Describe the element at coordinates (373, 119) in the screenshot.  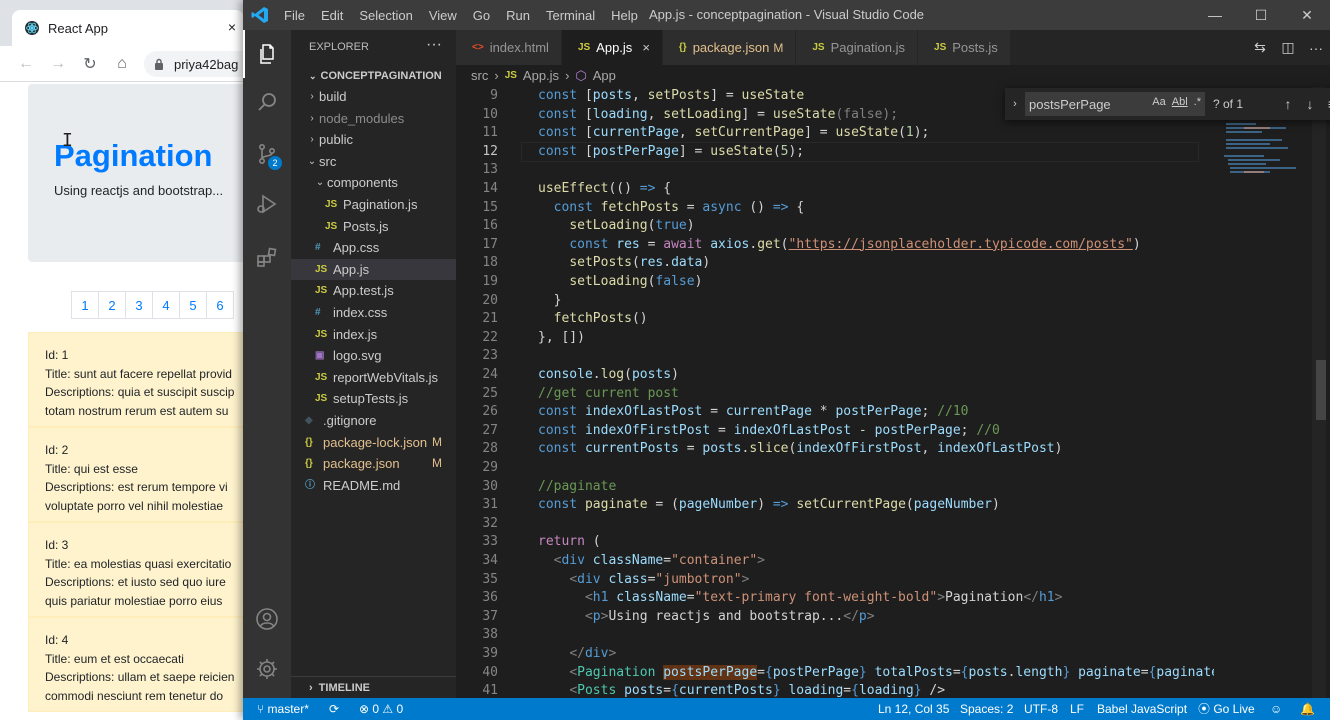
I see `tree-folder-node-modules: › node_modules` at that location.